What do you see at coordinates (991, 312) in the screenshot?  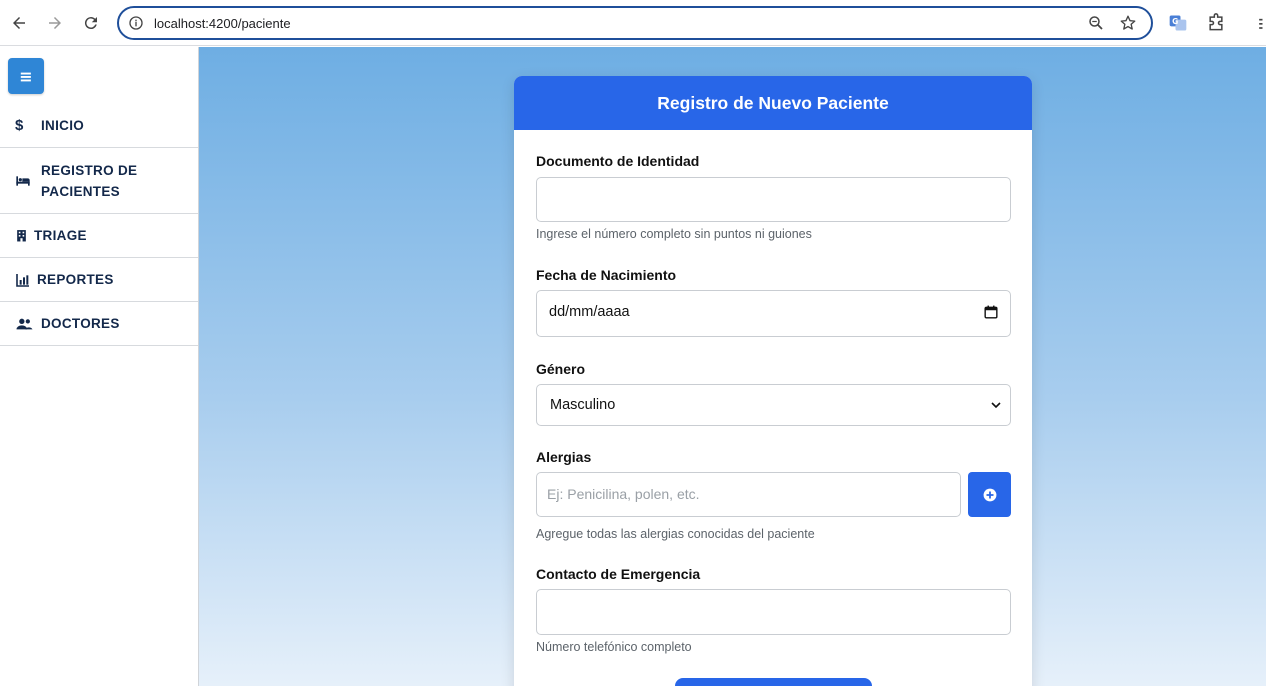 I see `calendar-icon` at bounding box center [991, 312].